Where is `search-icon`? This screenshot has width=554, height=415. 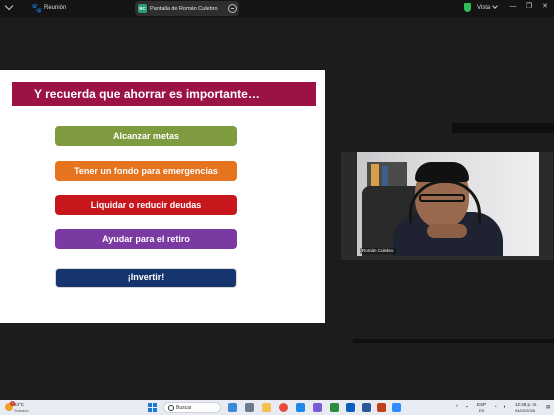 search-icon is located at coordinates (171, 408).